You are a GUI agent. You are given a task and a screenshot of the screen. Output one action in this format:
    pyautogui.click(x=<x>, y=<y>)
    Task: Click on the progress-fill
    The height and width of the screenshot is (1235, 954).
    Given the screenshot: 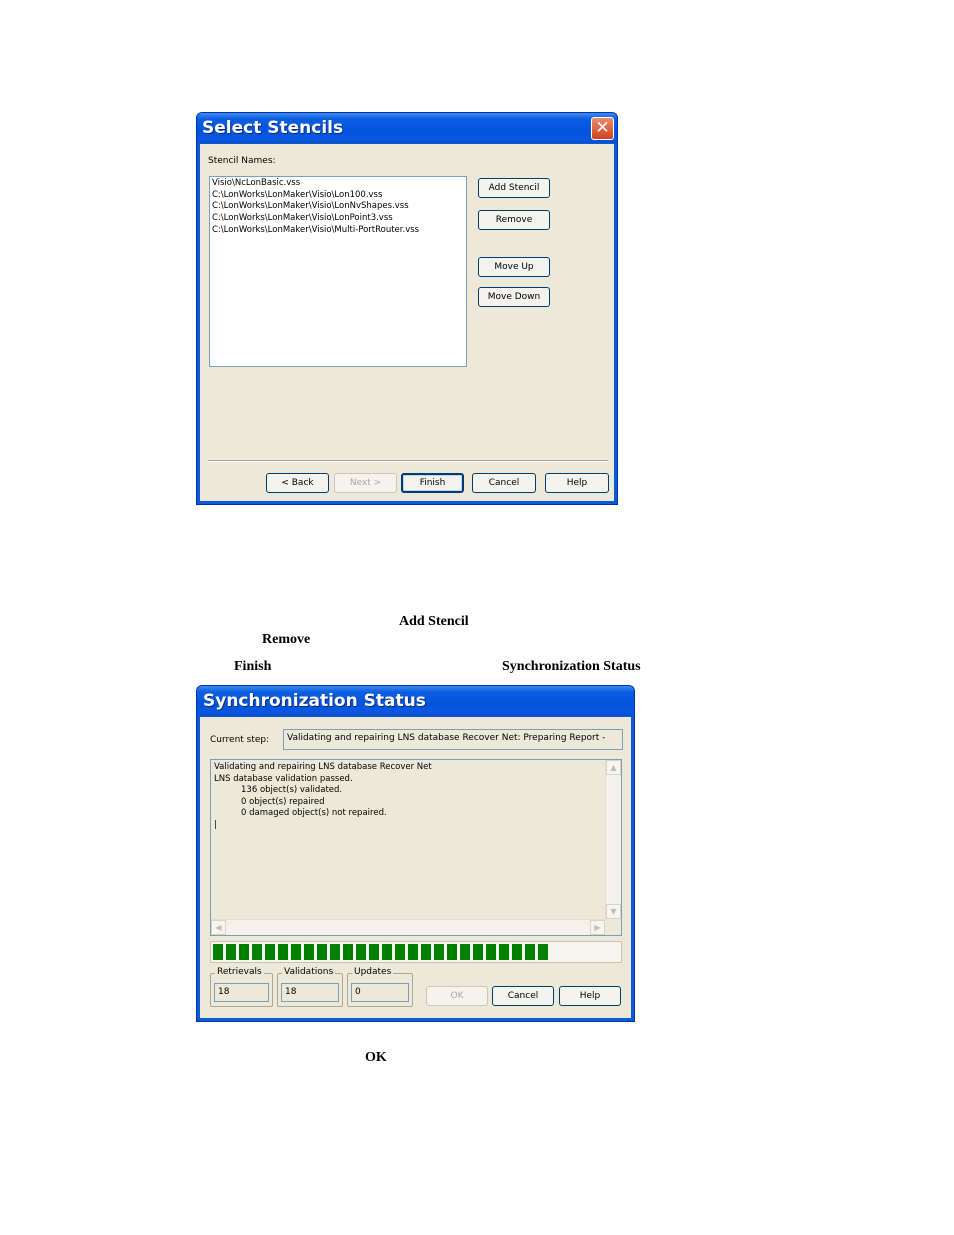 What is the action you would take?
    pyautogui.click(x=380, y=952)
    